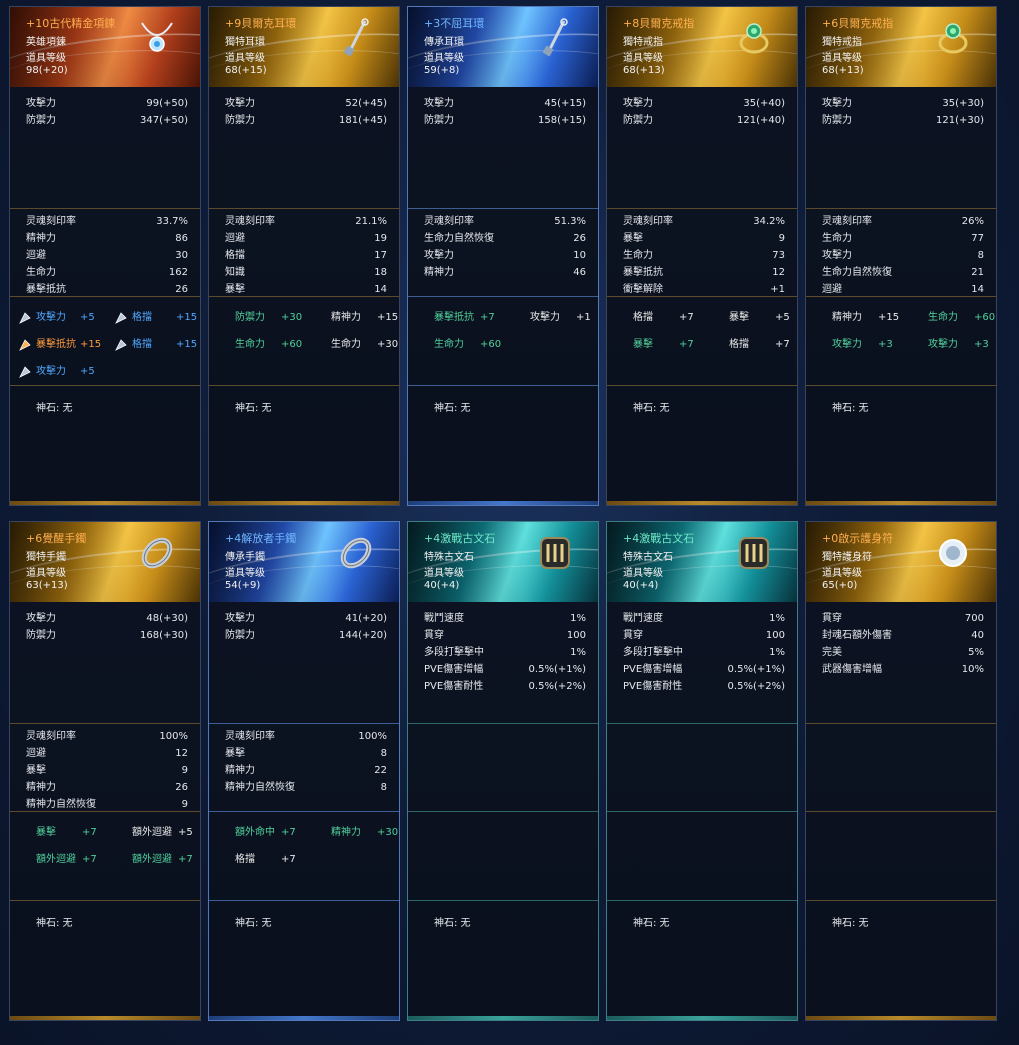 This screenshot has width=1019, height=1045. Describe the element at coordinates (235, 255) in the screenshot. I see `stat-name: 格擋` at that location.